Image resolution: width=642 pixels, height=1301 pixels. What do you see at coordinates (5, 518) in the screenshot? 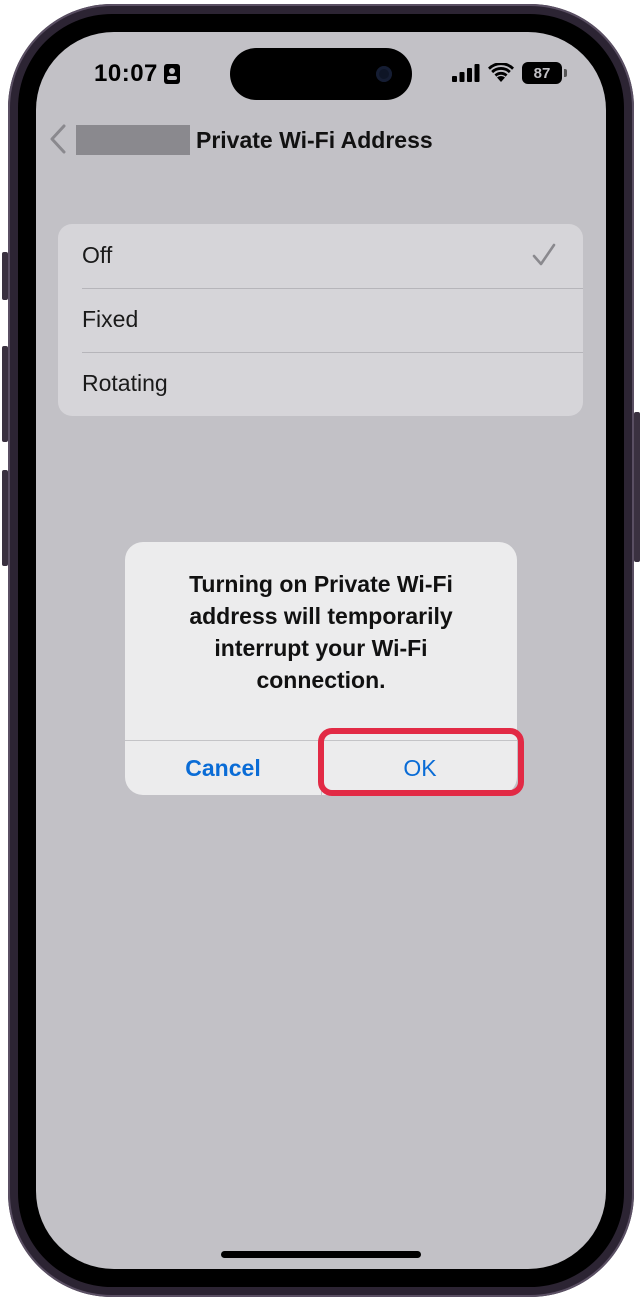
I see `volume-down-button` at bounding box center [5, 518].